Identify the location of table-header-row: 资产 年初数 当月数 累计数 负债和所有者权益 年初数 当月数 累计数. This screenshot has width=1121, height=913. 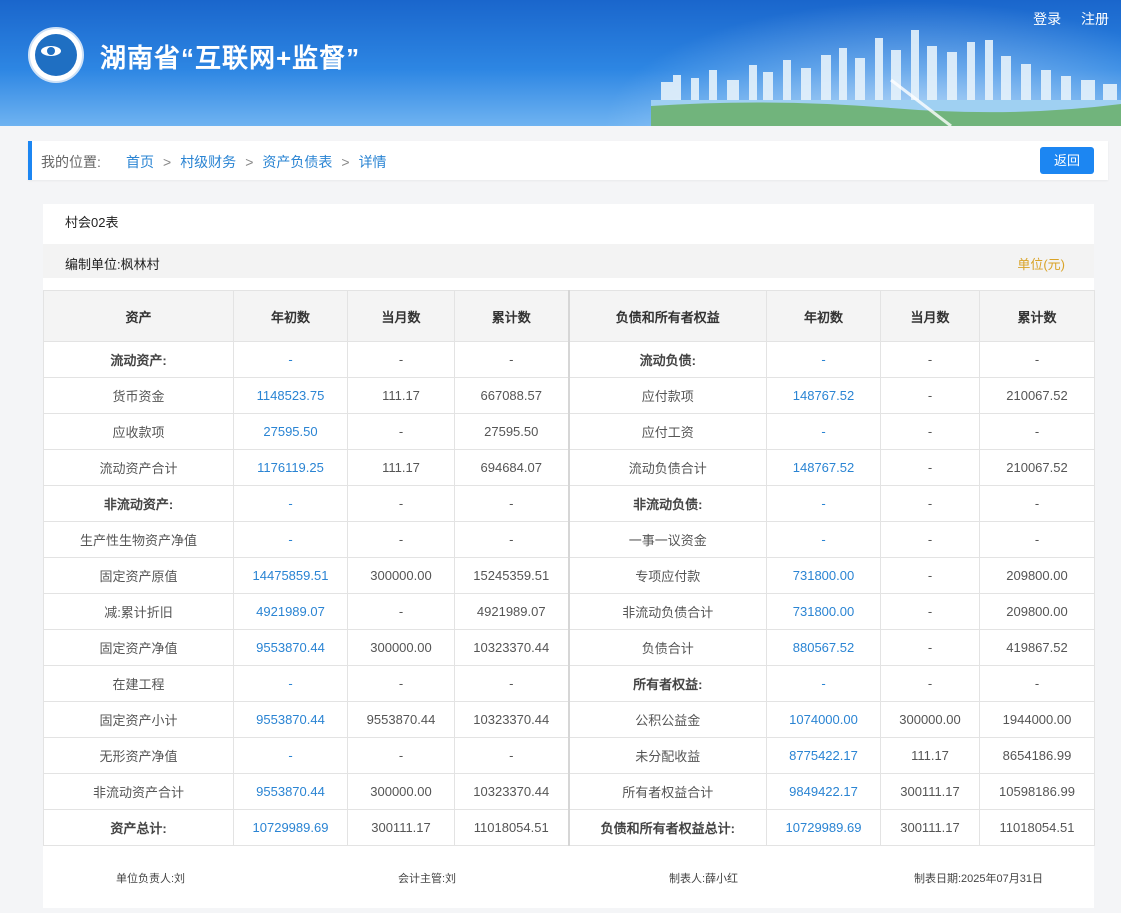
(569, 316).